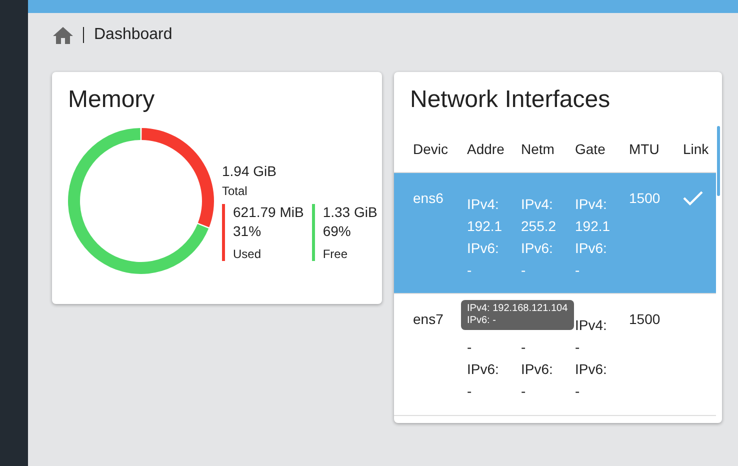  What do you see at coordinates (111, 99) in the screenshot?
I see `card-title: Memory` at bounding box center [111, 99].